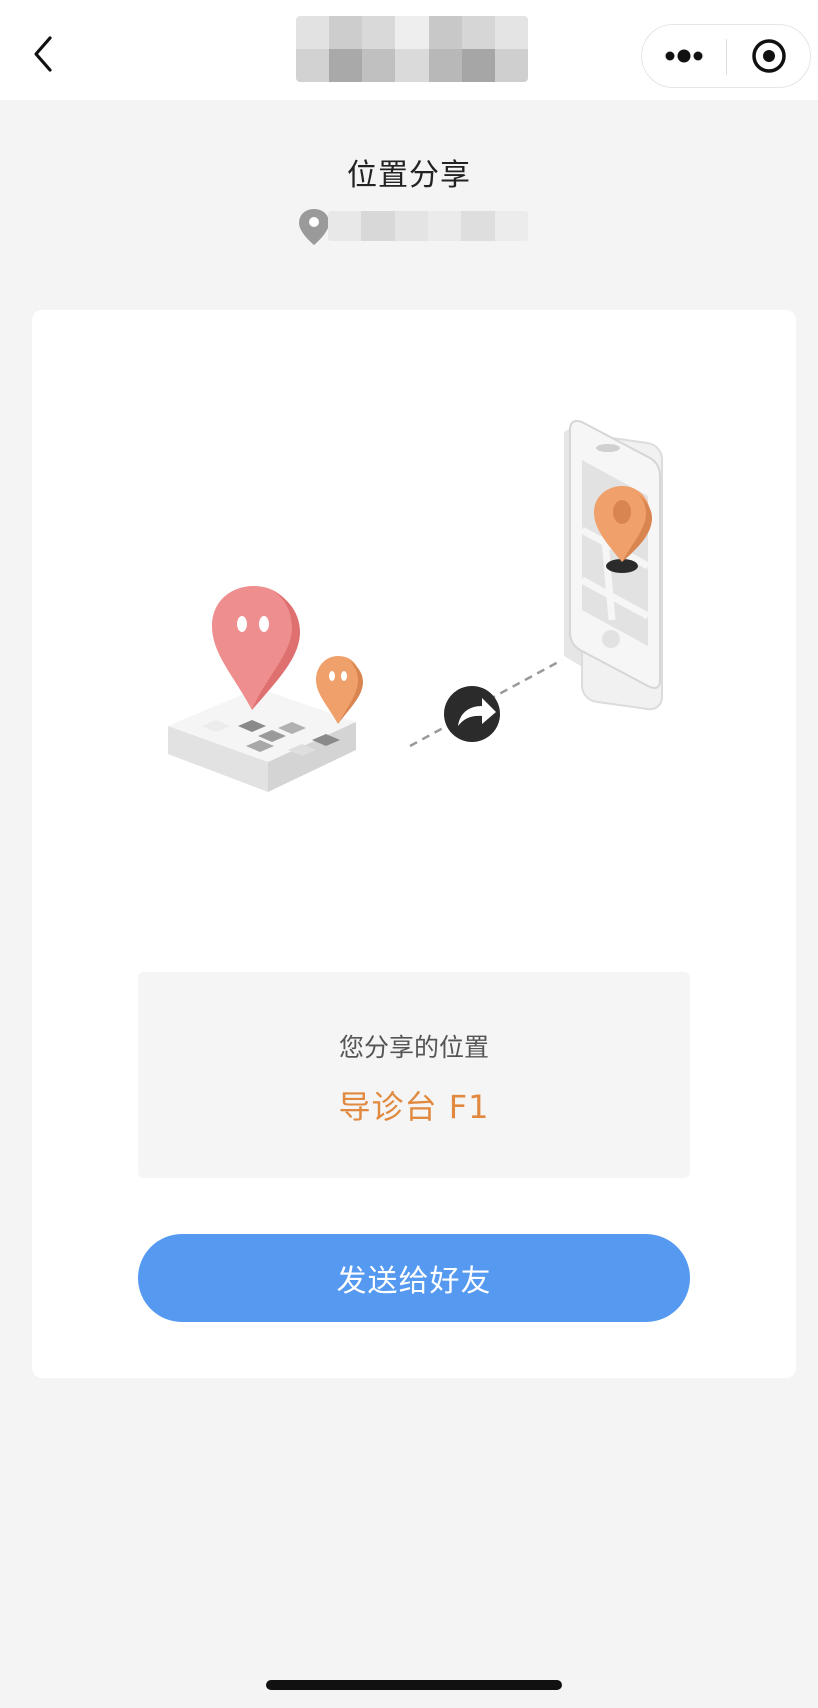 This screenshot has height=1708, width=818. I want to click on share-arrow-icon, so click(472, 714).